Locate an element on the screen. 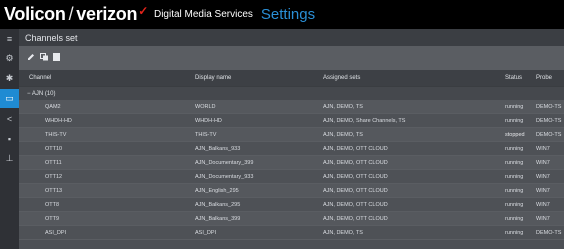  share-icon: < is located at coordinates (9, 118).